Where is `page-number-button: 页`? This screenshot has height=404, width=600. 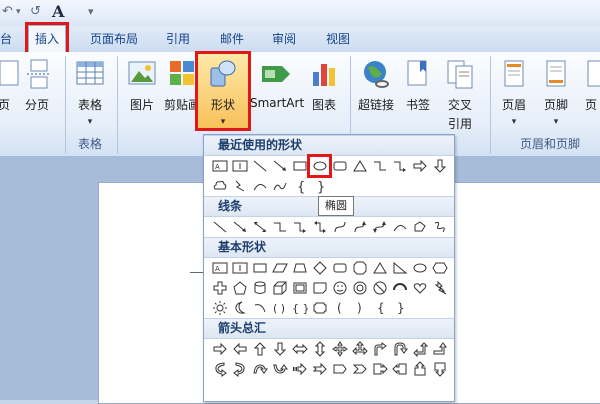 page-number-button: 页 is located at coordinates (590, 85).